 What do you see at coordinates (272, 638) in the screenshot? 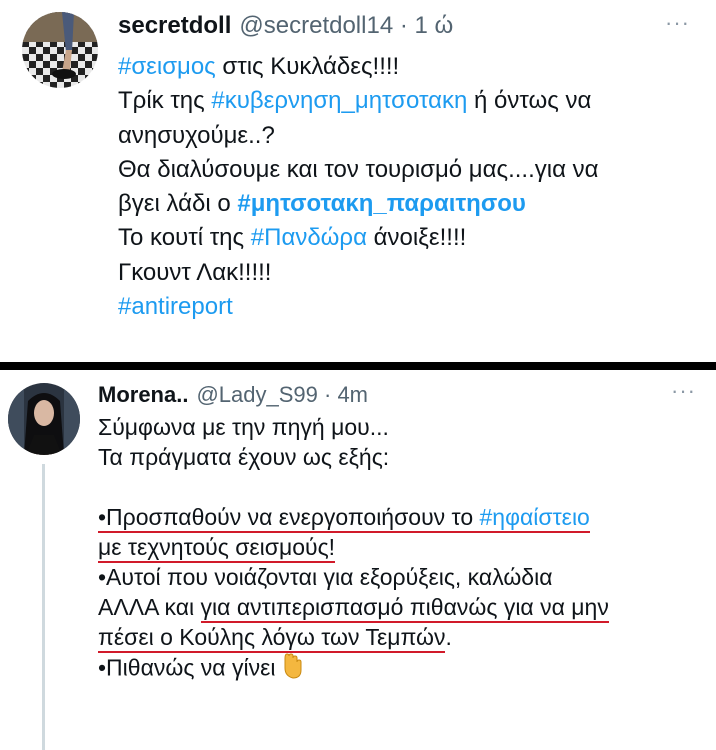
I see `underlined-text: πέσει ο Κούλης λόγω των Τεμπών` at bounding box center [272, 638].